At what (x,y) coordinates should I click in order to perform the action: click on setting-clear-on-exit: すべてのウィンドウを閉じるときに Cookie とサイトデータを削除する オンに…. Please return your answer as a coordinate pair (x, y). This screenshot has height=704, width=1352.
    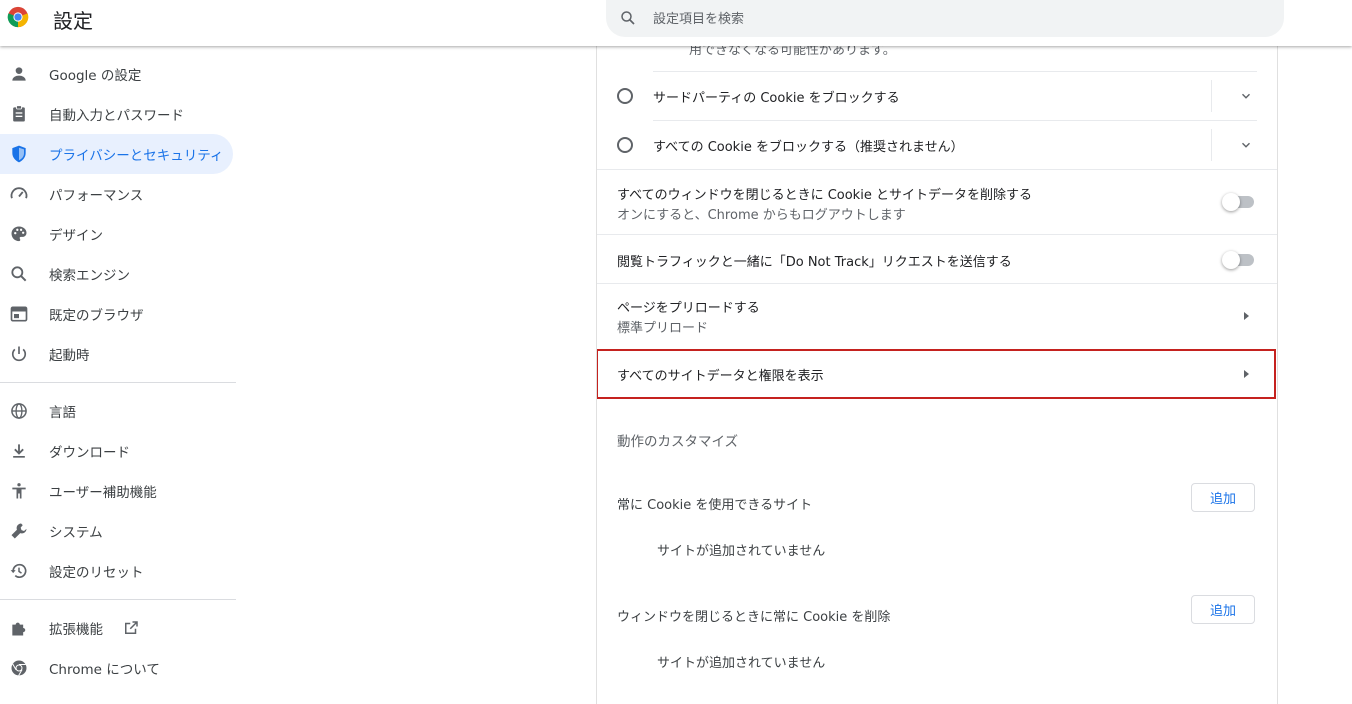
    Looking at the image, I should click on (937, 202).